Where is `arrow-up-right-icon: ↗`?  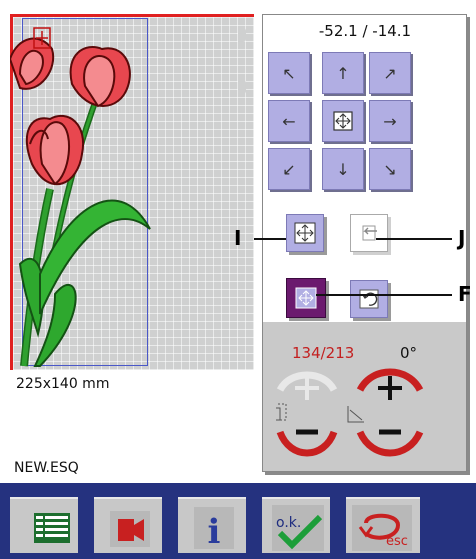
arrow-up-right-icon: ↗ is located at coordinates (390, 73).